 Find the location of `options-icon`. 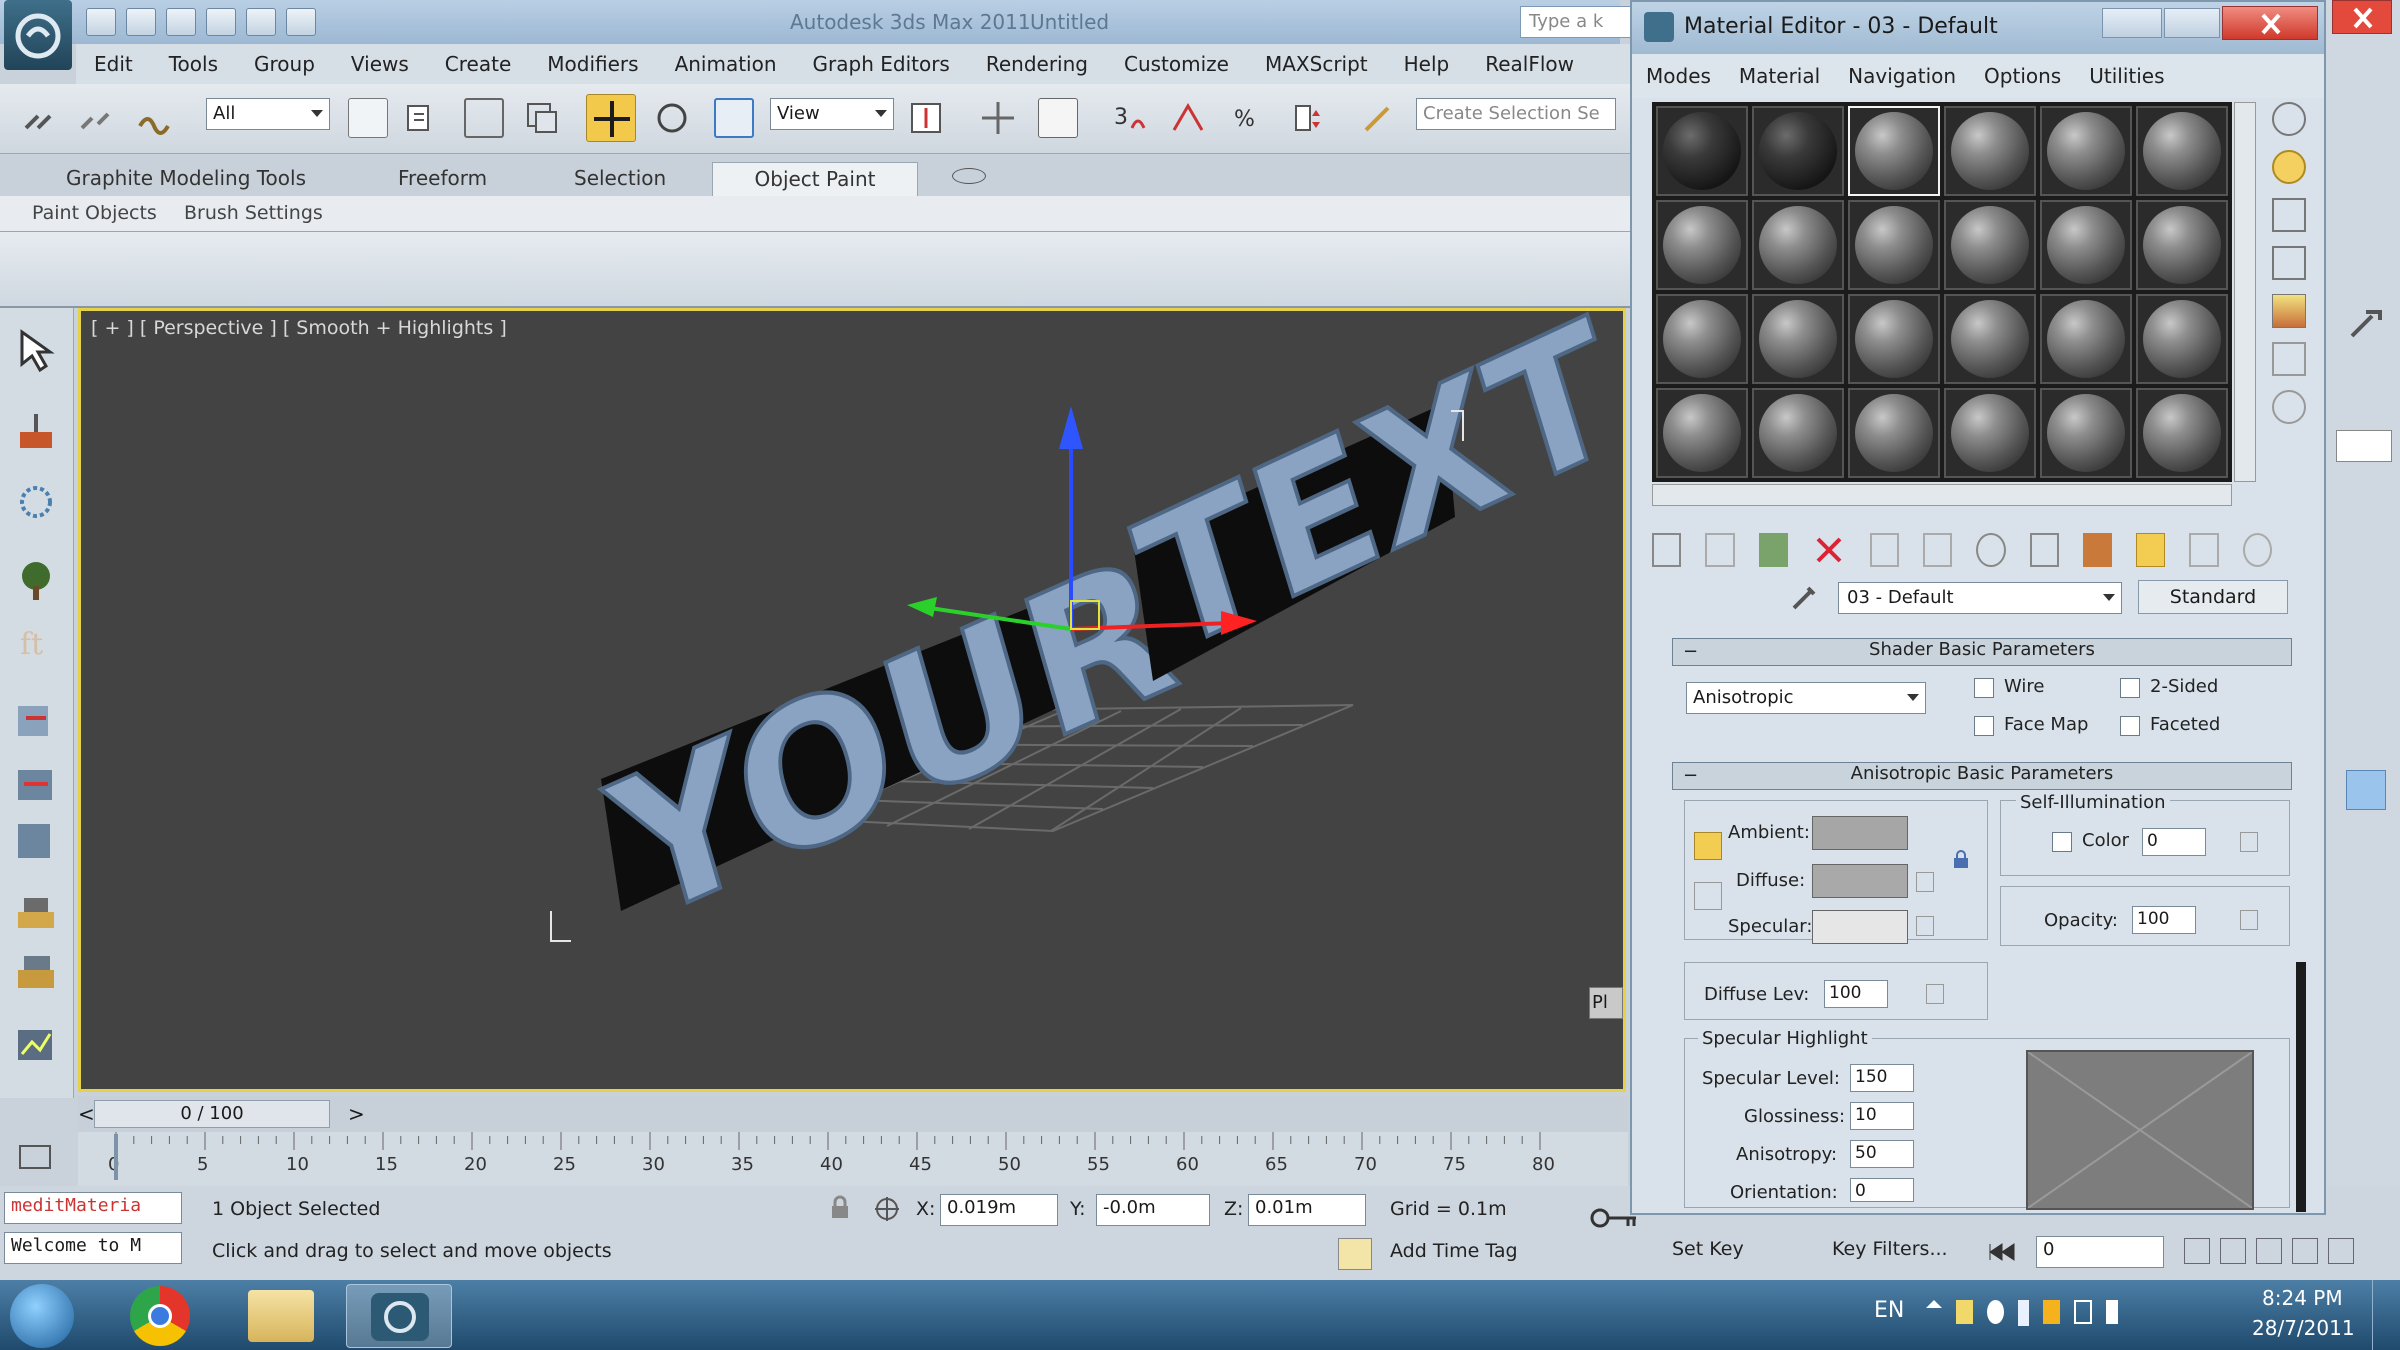

options-icon is located at coordinates (2289, 407).